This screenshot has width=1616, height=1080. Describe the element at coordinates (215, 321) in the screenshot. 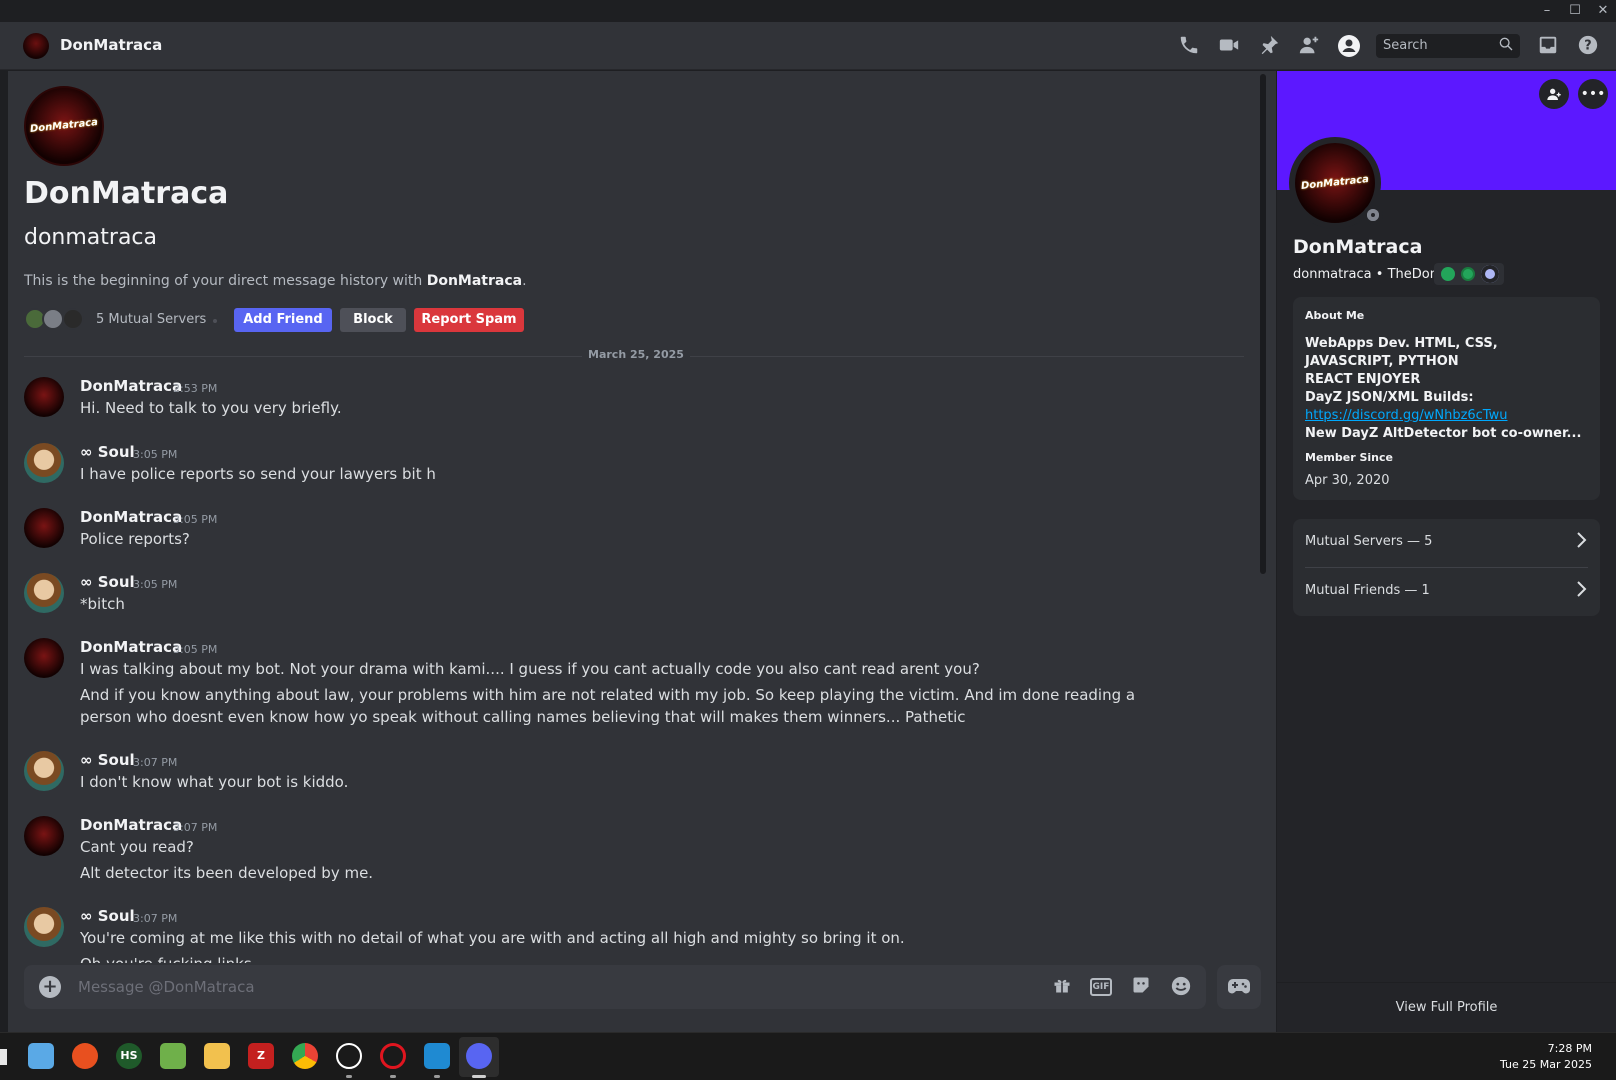

I see `dot-separator` at that location.